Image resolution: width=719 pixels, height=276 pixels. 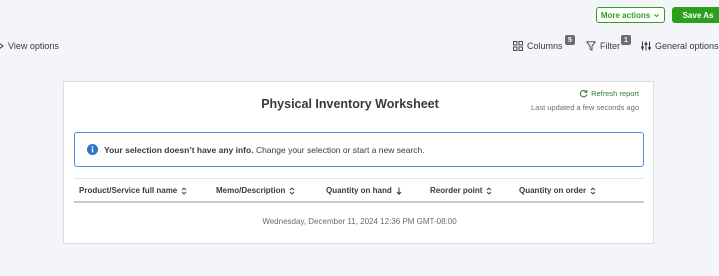 I want to click on filter-label: Filter, so click(x=610, y=46).